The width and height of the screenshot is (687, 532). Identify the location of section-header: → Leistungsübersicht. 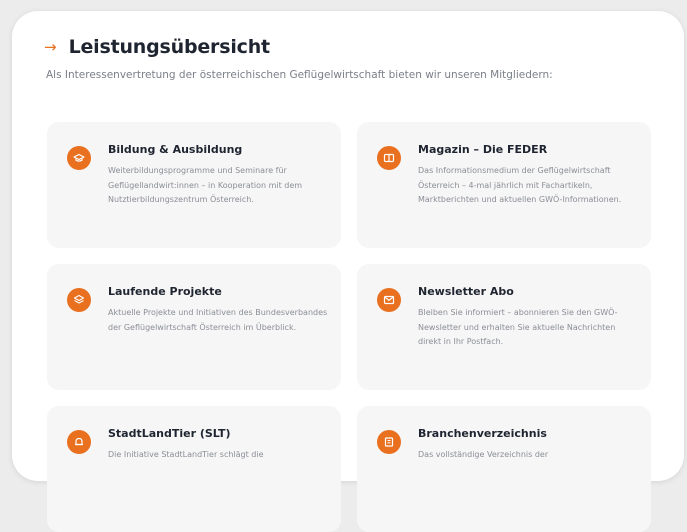
(157, 47).